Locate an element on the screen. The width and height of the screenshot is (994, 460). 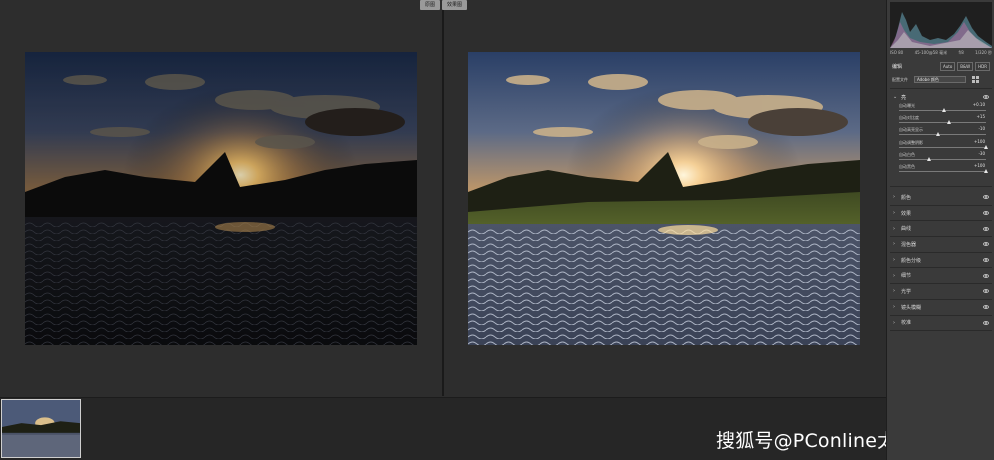
bw-button: B&W is located at coordinates (965, 66).